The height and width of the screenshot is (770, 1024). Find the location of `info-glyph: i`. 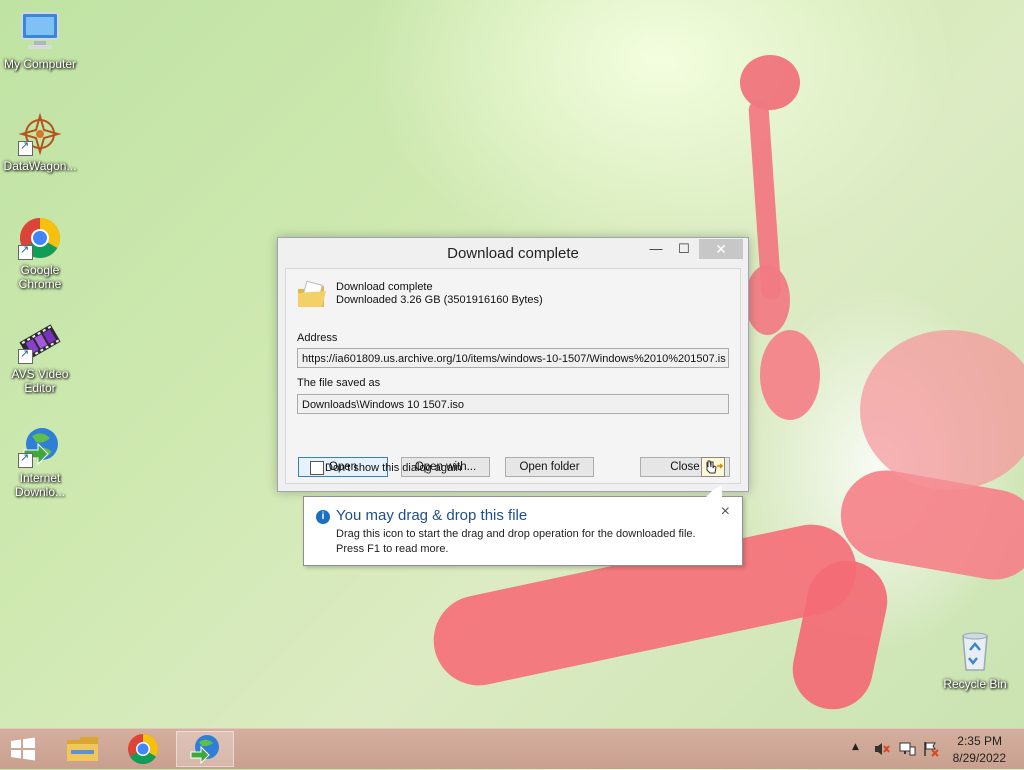

info-glyph: i is located at coordinates (323, 516).